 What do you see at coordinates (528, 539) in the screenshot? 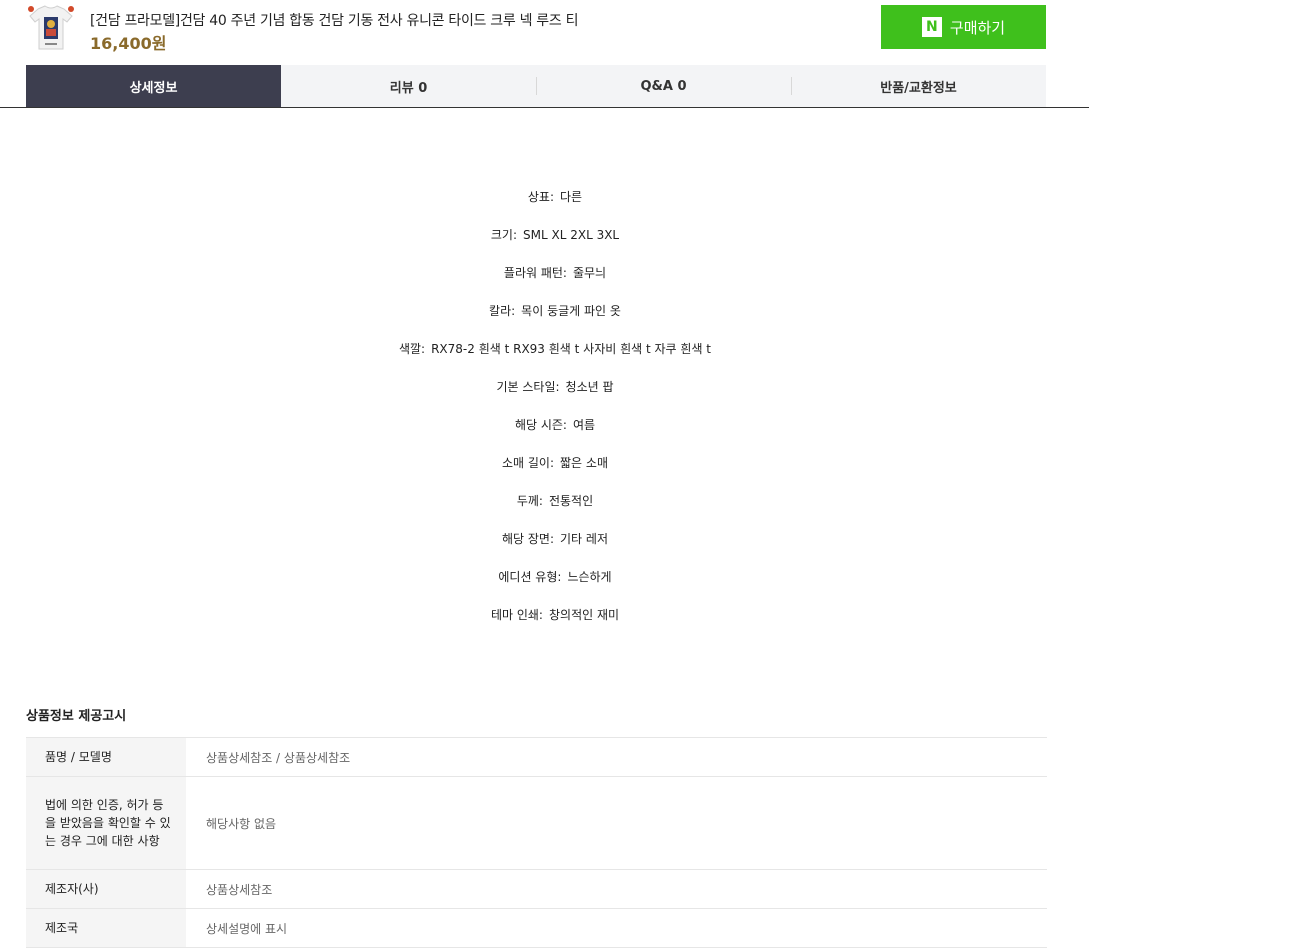
I see `spec-label: 해당 장면:` at bounding box center [528, 539].